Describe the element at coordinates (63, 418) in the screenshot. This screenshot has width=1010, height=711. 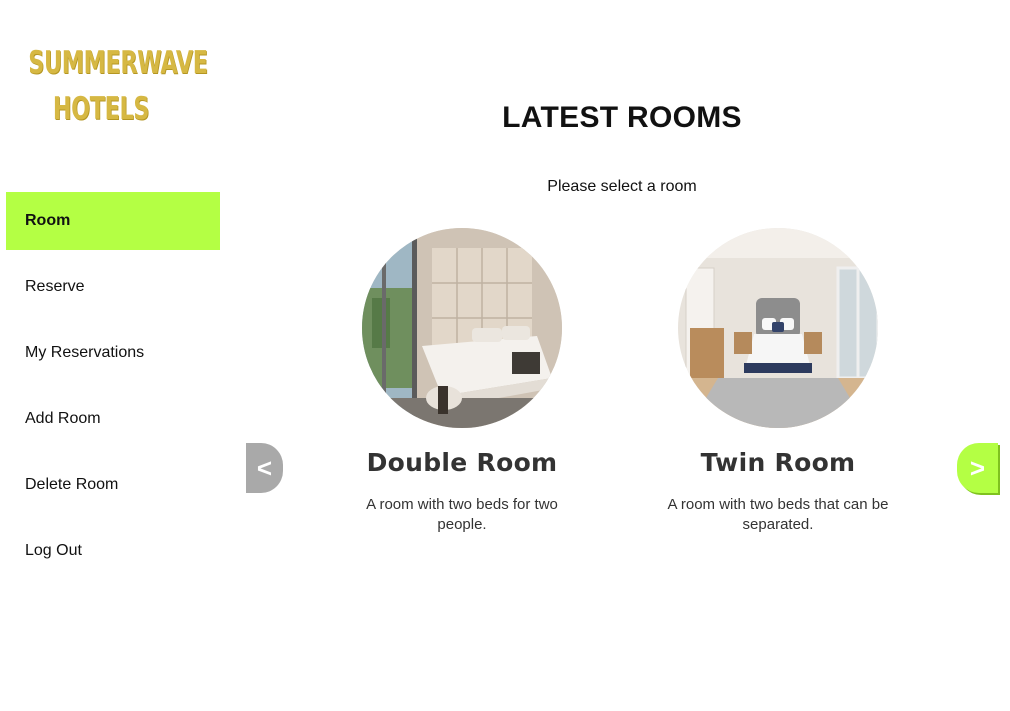
I see `sidebar-item-label: Add Room` at that location.